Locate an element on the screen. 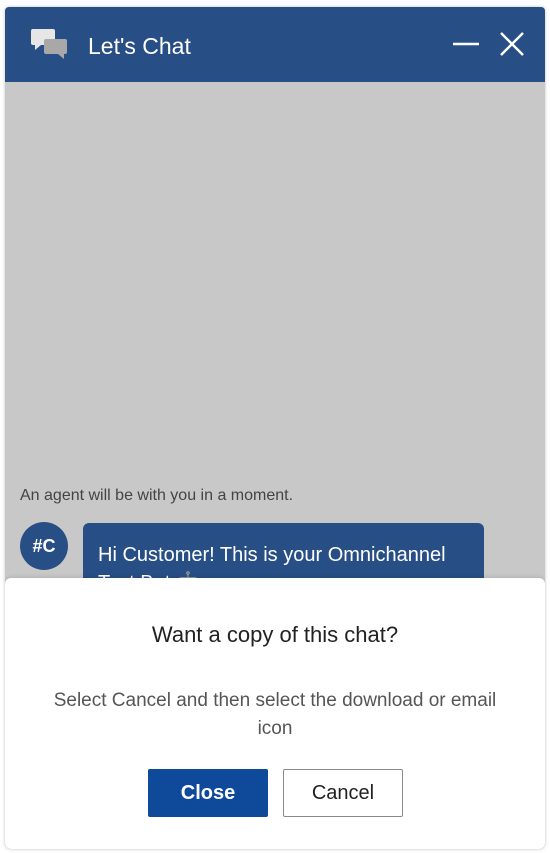  chat-title: Let's Chat is located at coordinates (139, 46).